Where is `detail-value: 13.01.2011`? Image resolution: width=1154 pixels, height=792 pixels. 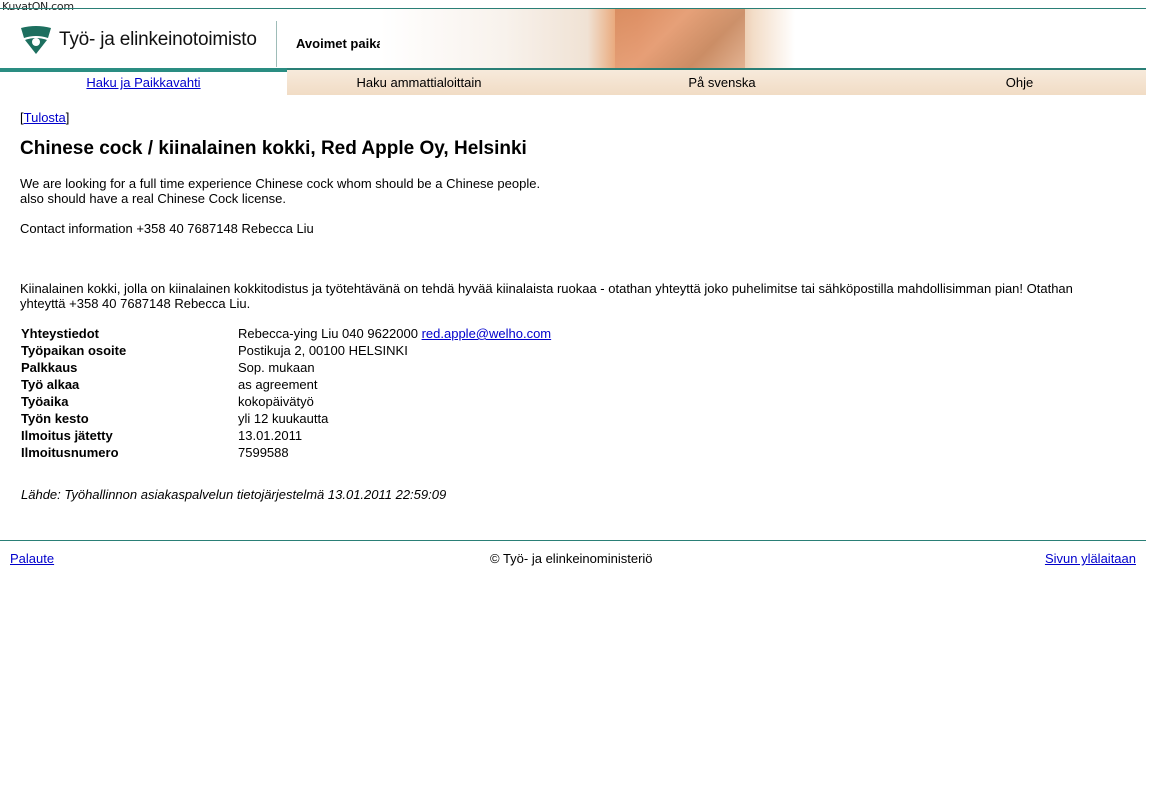
detail-value: 13.01.2011 is located at coordinates (270, 435).